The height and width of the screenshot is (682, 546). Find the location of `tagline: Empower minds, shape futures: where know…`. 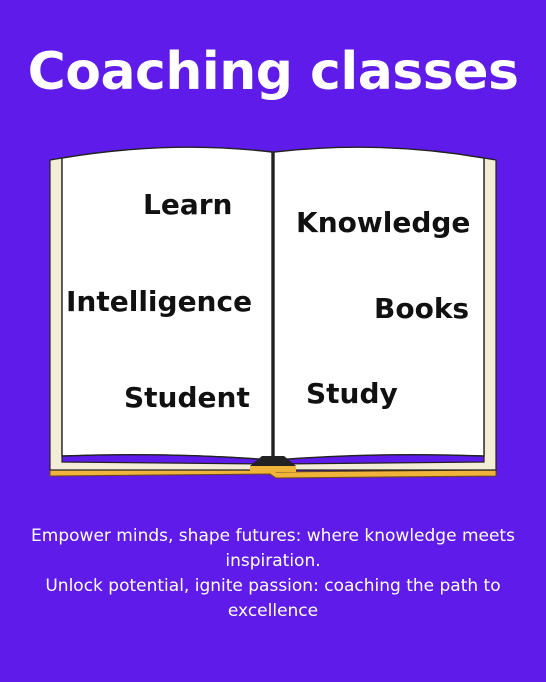

tagline: Empower minds, shape futures: where know… is located at coordinates (273, 574).